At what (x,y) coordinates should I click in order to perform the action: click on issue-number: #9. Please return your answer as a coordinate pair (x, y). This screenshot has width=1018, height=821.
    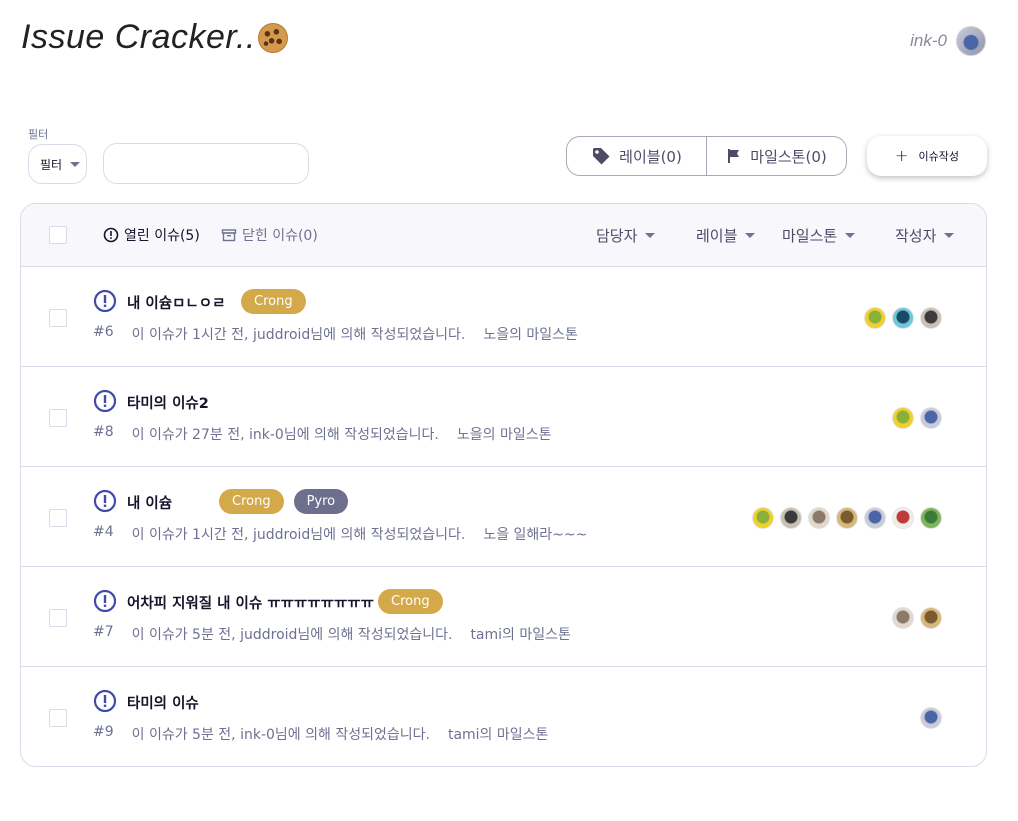
    Looking at the image, I should click on (103, 732).